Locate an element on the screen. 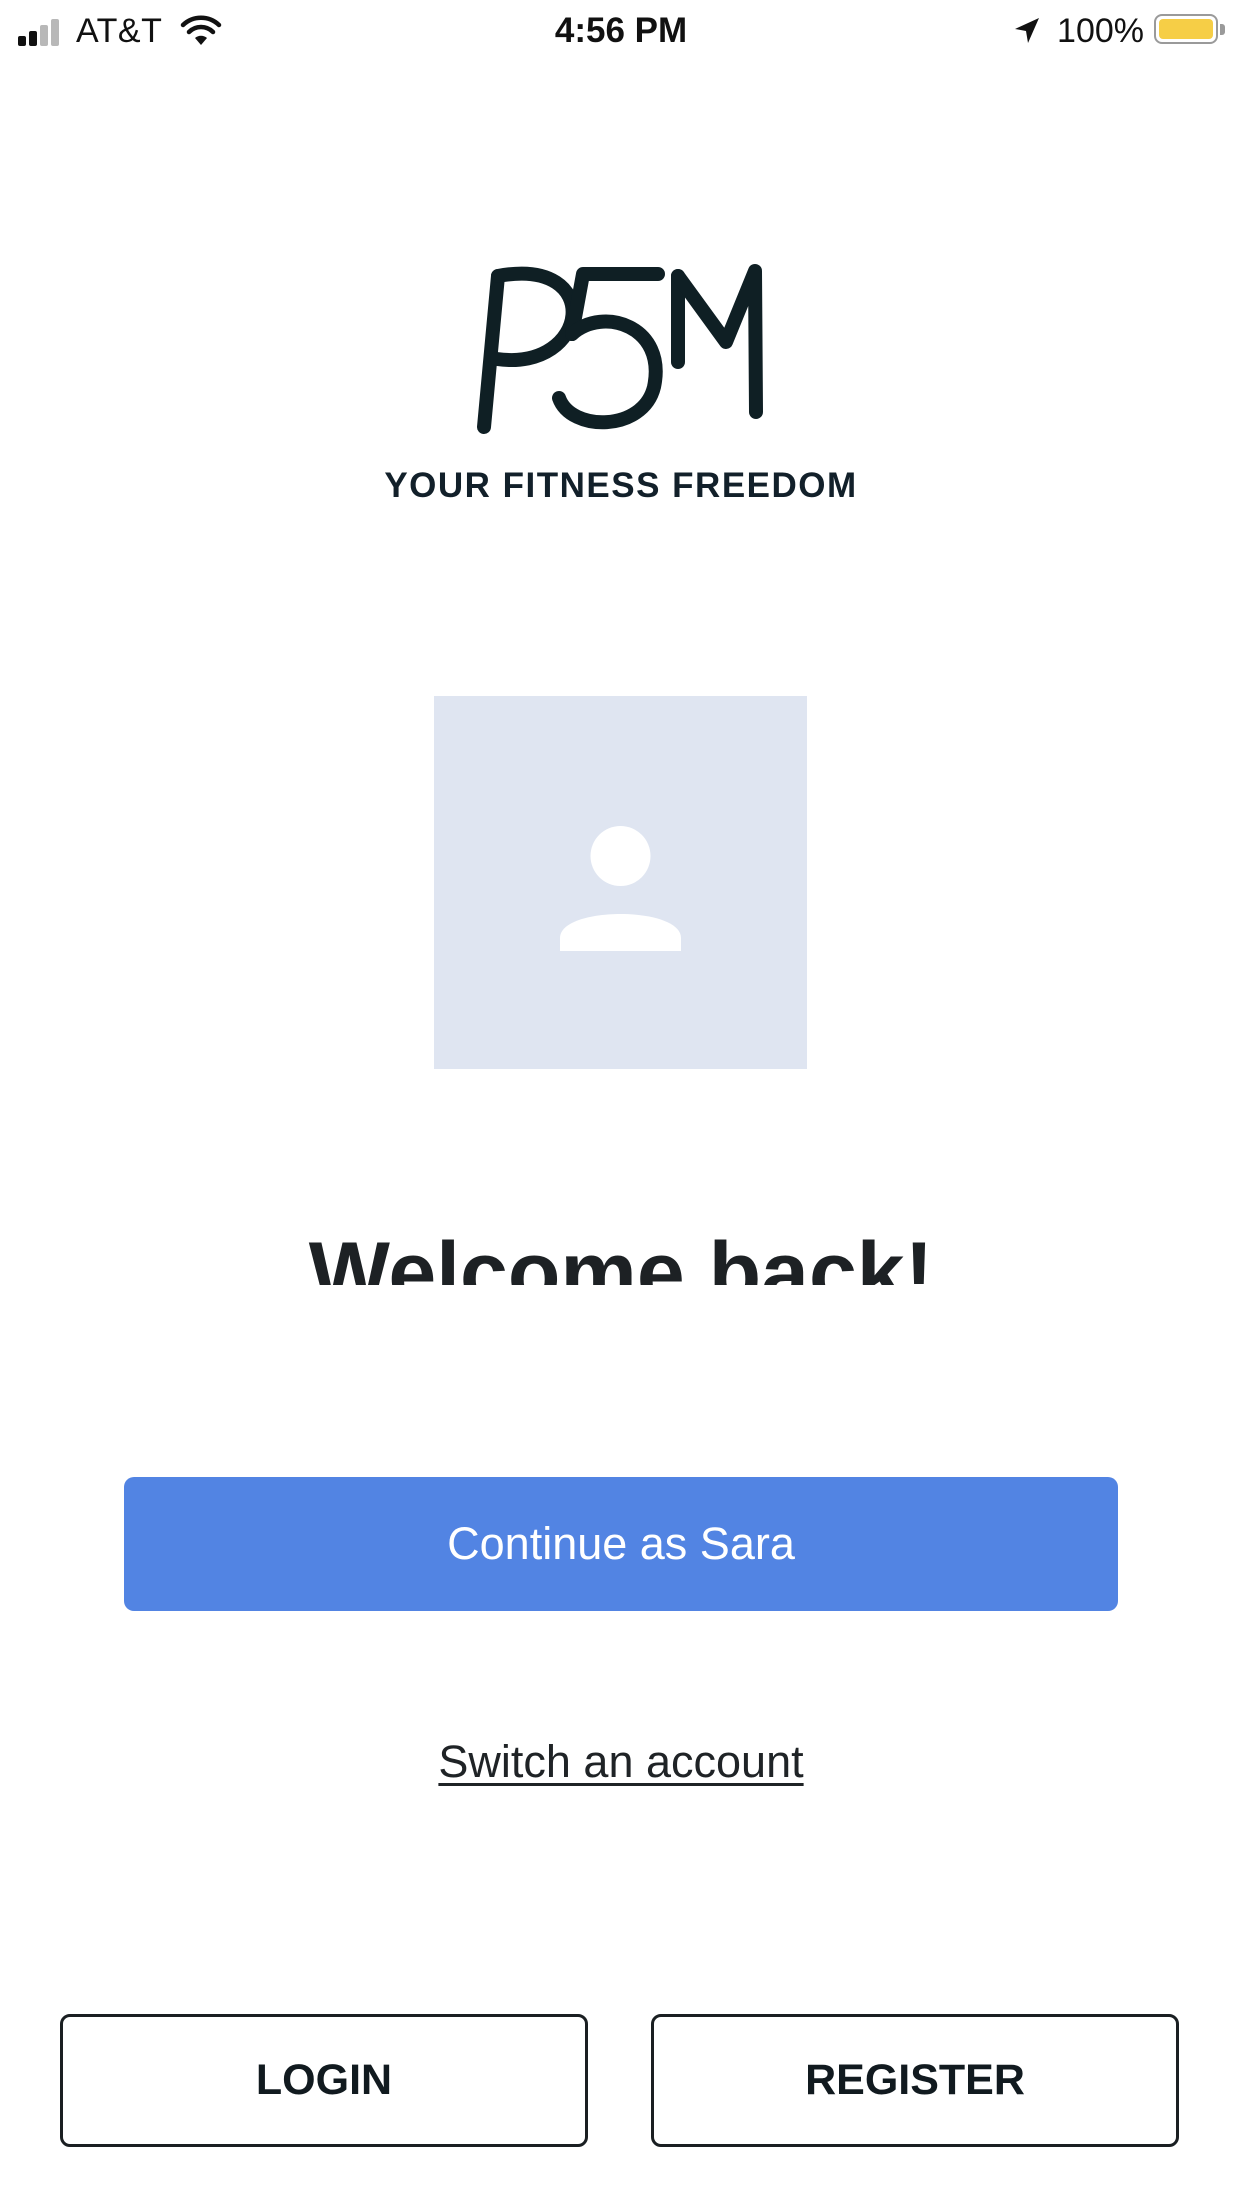 The height and width of the screenshot is (2208, 1242). register-button: REGISTER is located at coordinates (915, 2080).